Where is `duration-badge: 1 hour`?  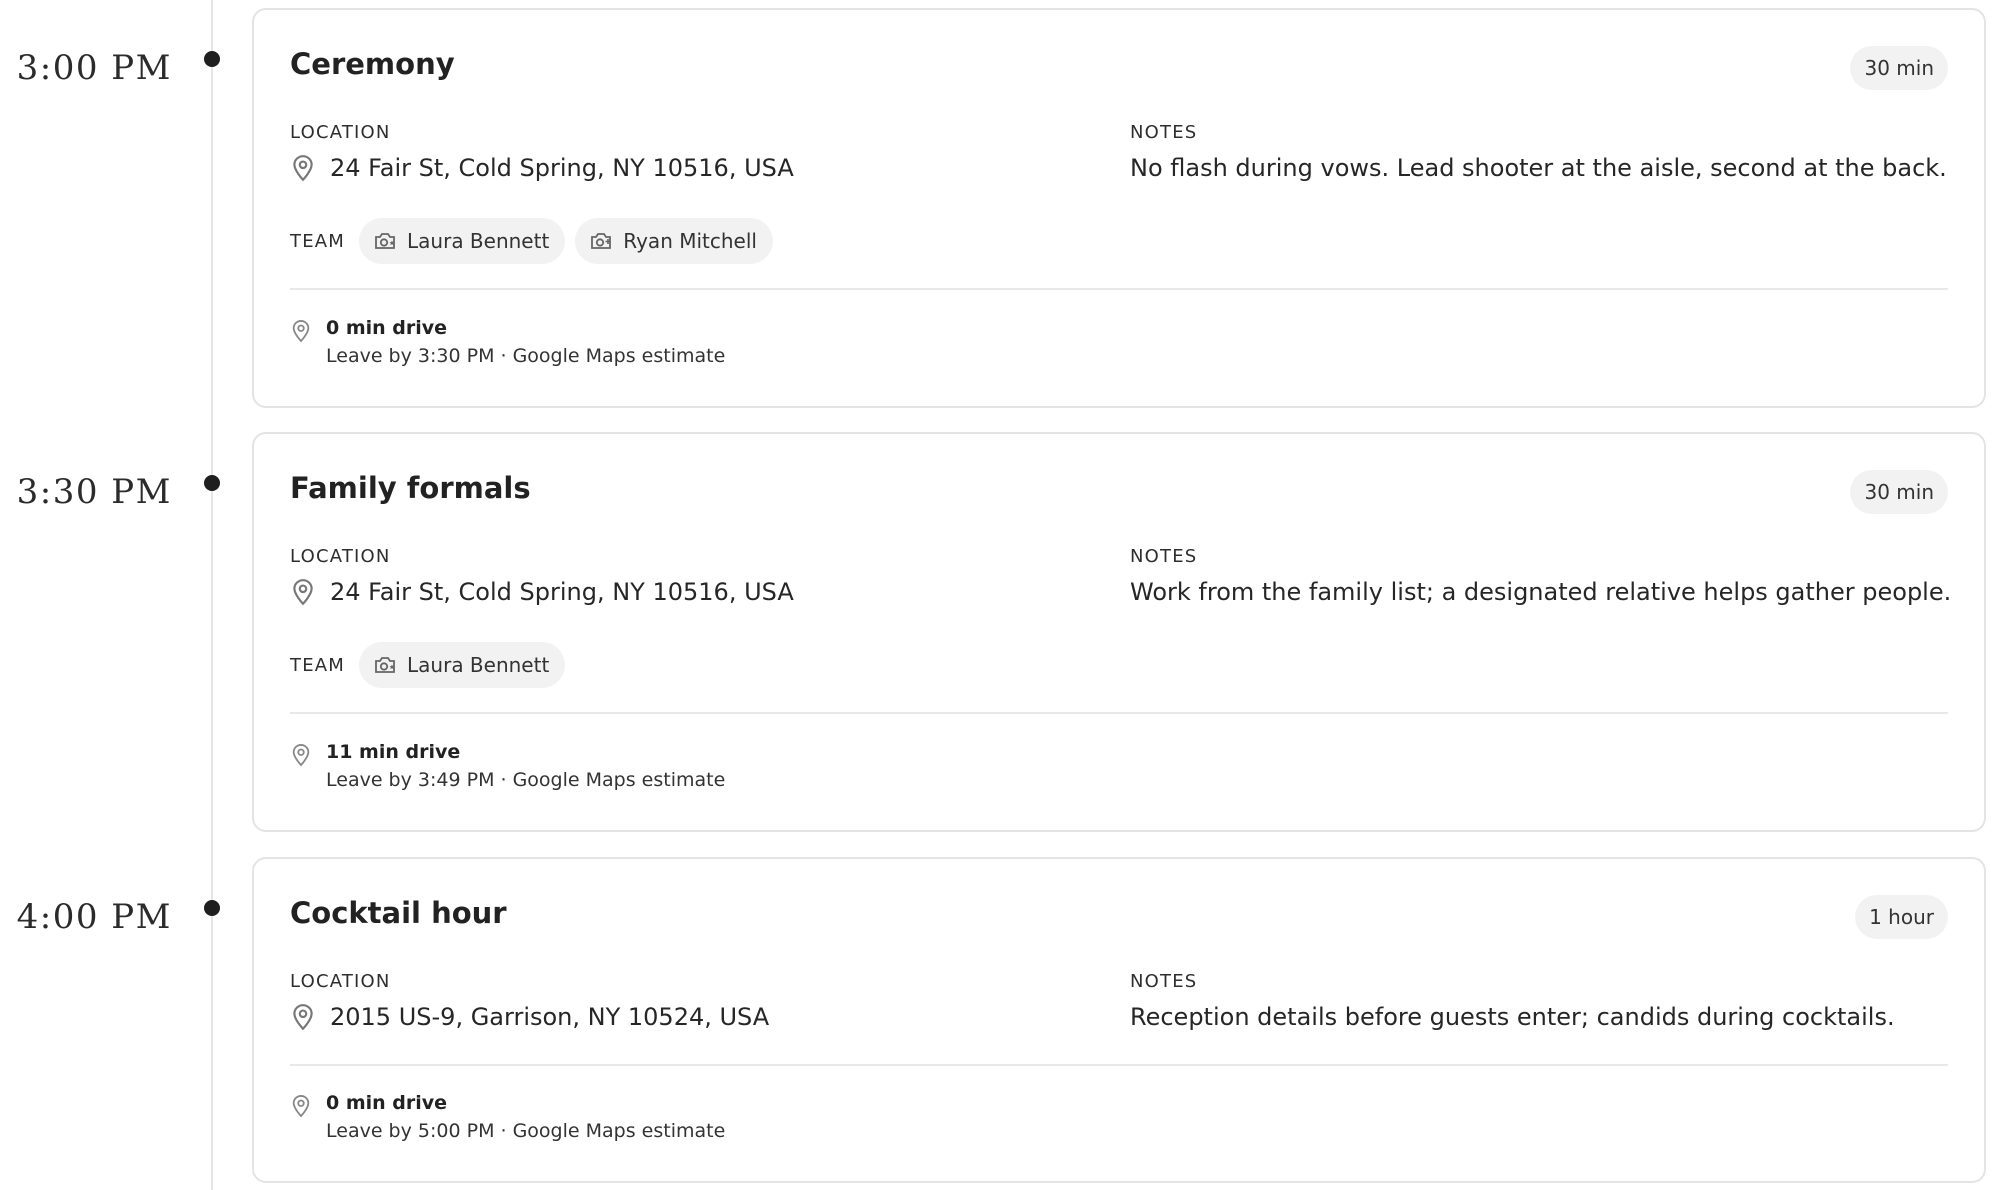 duration-badge: 1 hour is located at coordinates (1901, 917).